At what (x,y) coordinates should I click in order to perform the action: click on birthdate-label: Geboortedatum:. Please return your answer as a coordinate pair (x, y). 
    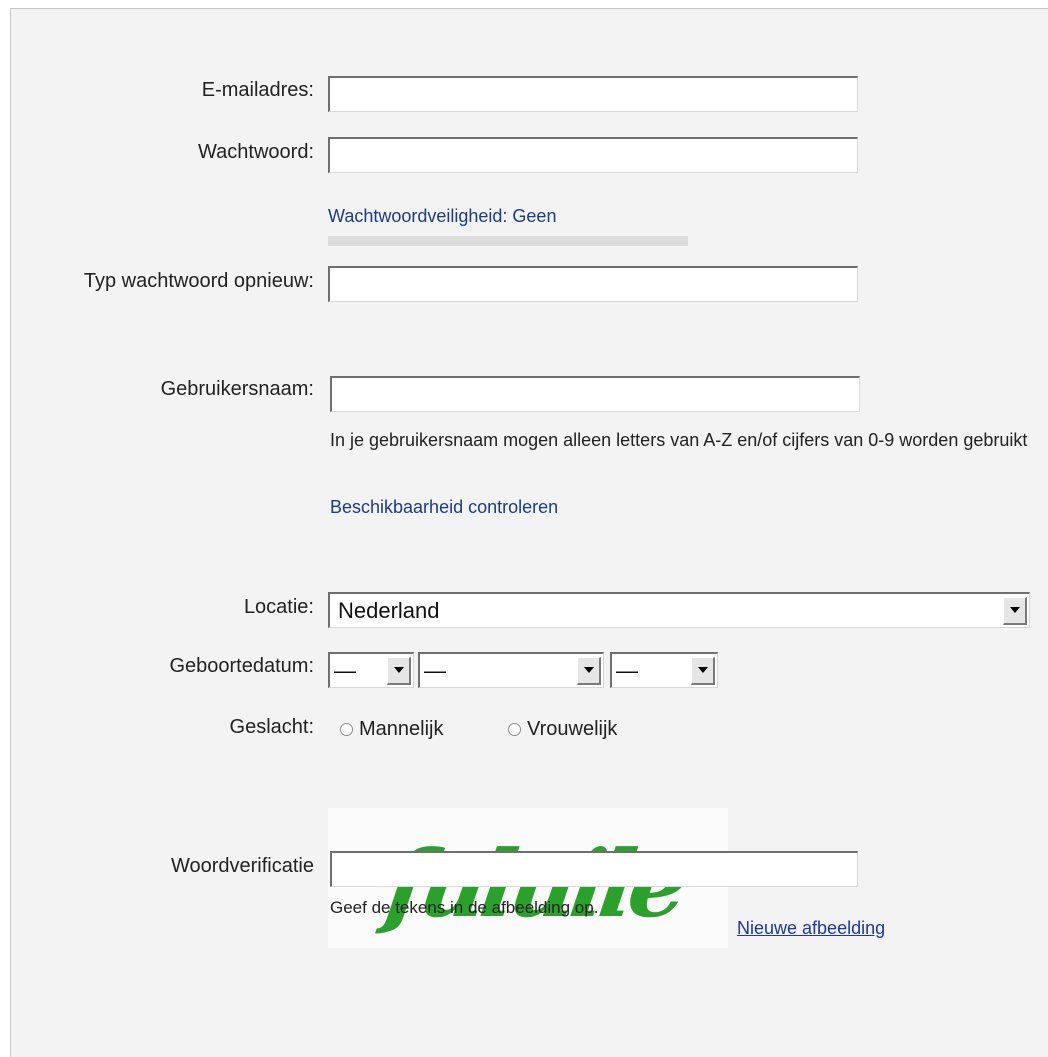
    Looking at the image, I should click on (241, 666).